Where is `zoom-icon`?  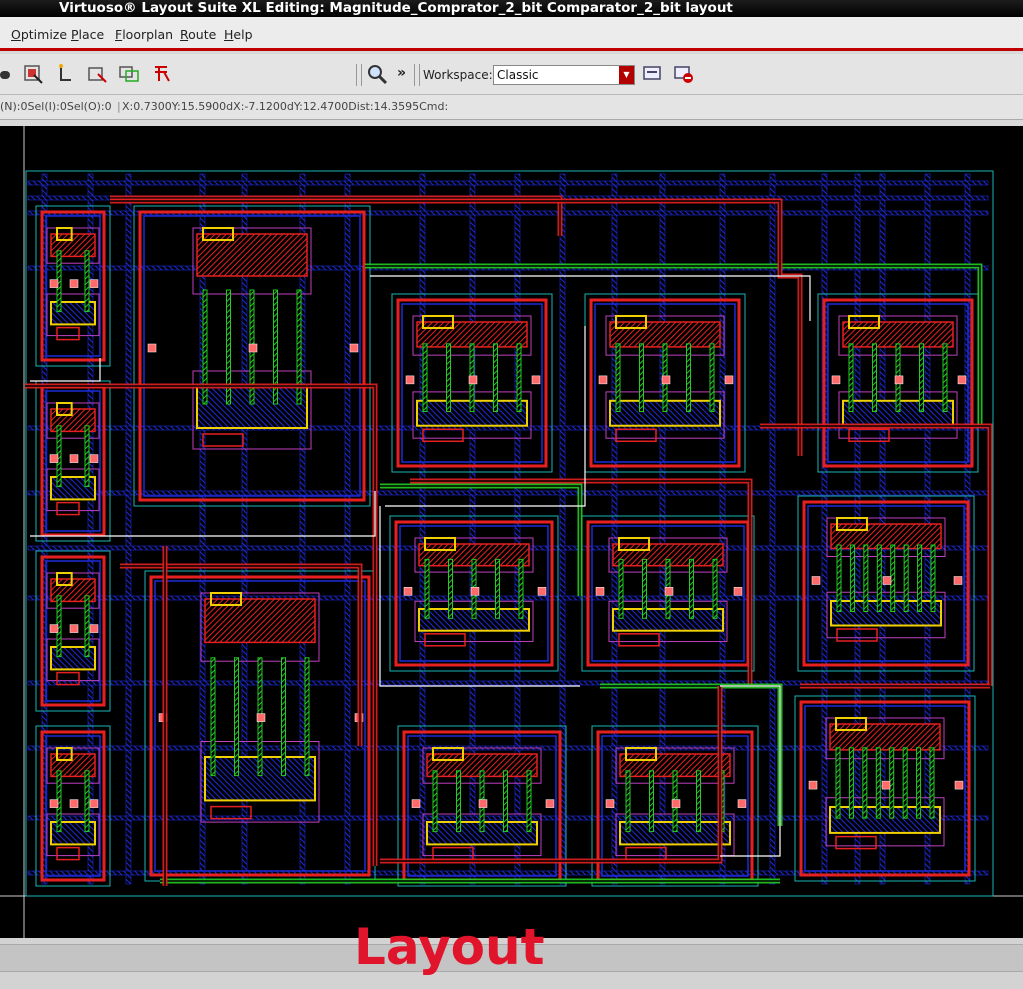 zoom-icon is located at coordinates (377, 74).